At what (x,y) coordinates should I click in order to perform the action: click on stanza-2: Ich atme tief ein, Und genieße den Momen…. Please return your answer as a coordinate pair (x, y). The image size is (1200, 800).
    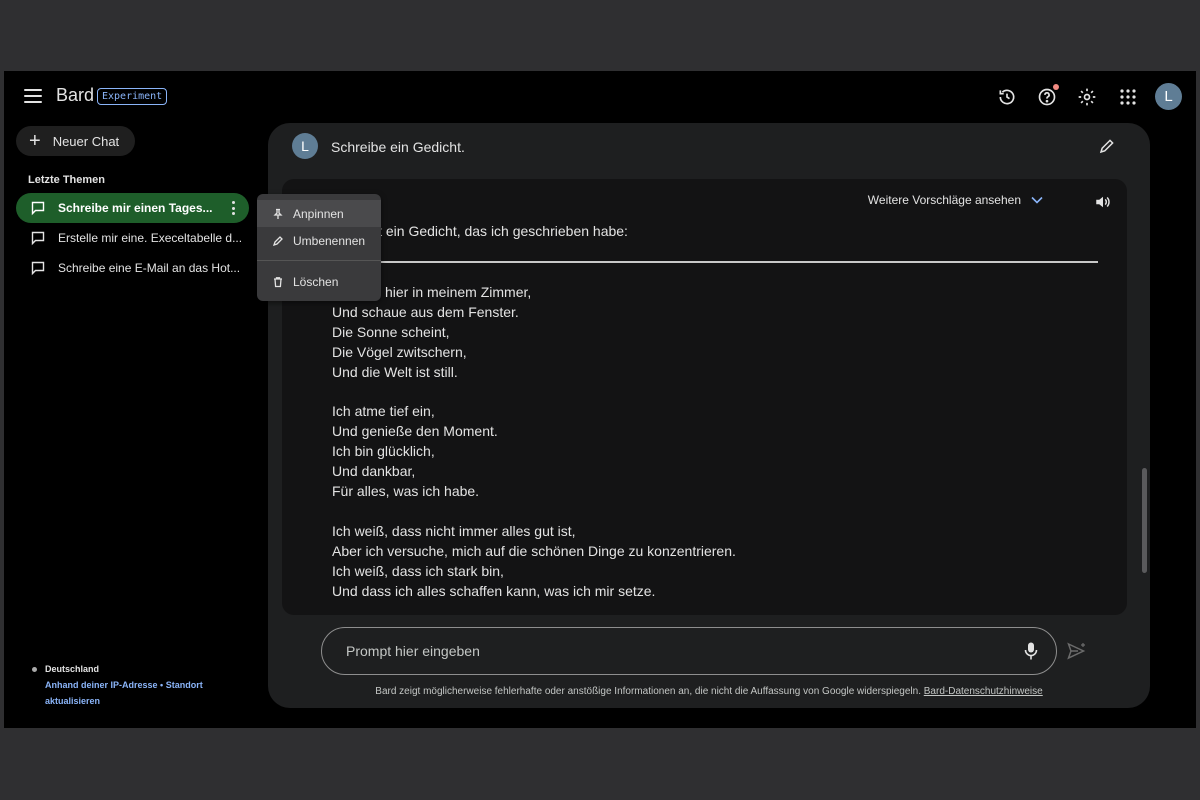
    Looking at the image, I should click on (702, 452).